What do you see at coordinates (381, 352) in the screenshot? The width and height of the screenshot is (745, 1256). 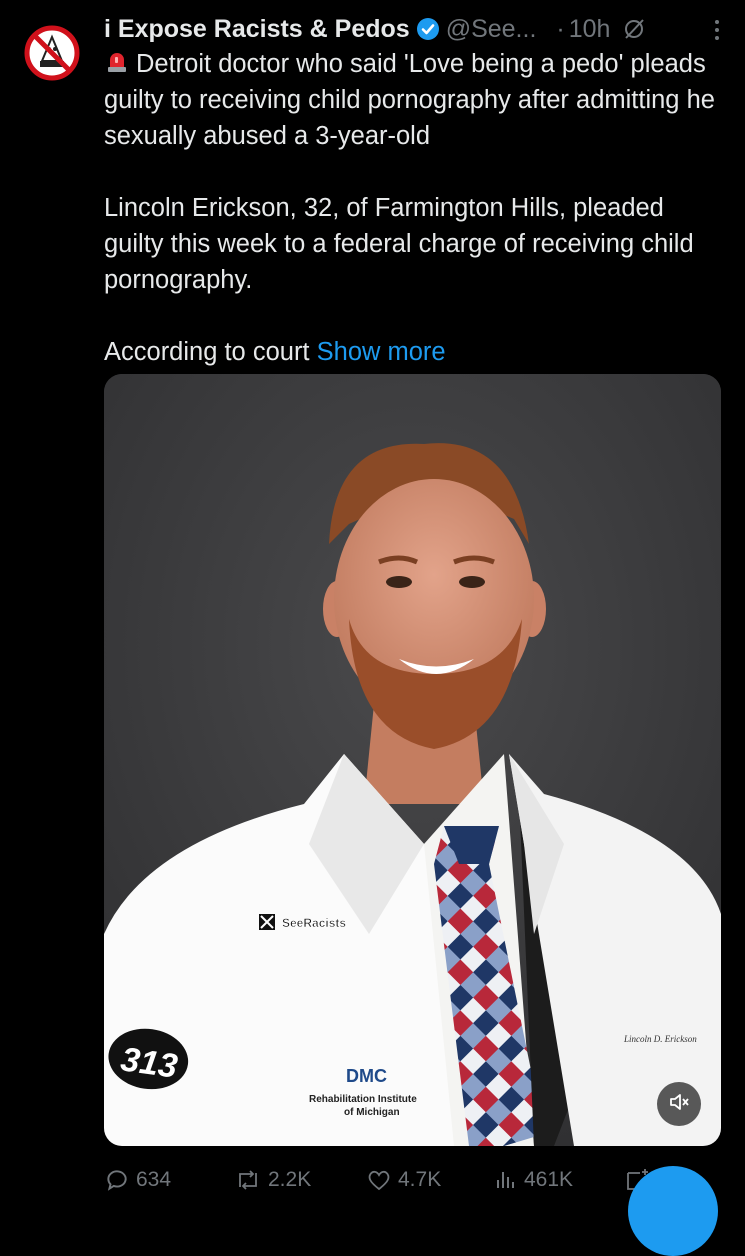 I see `show-more-link: Show more` at bounding box center [381, 352].